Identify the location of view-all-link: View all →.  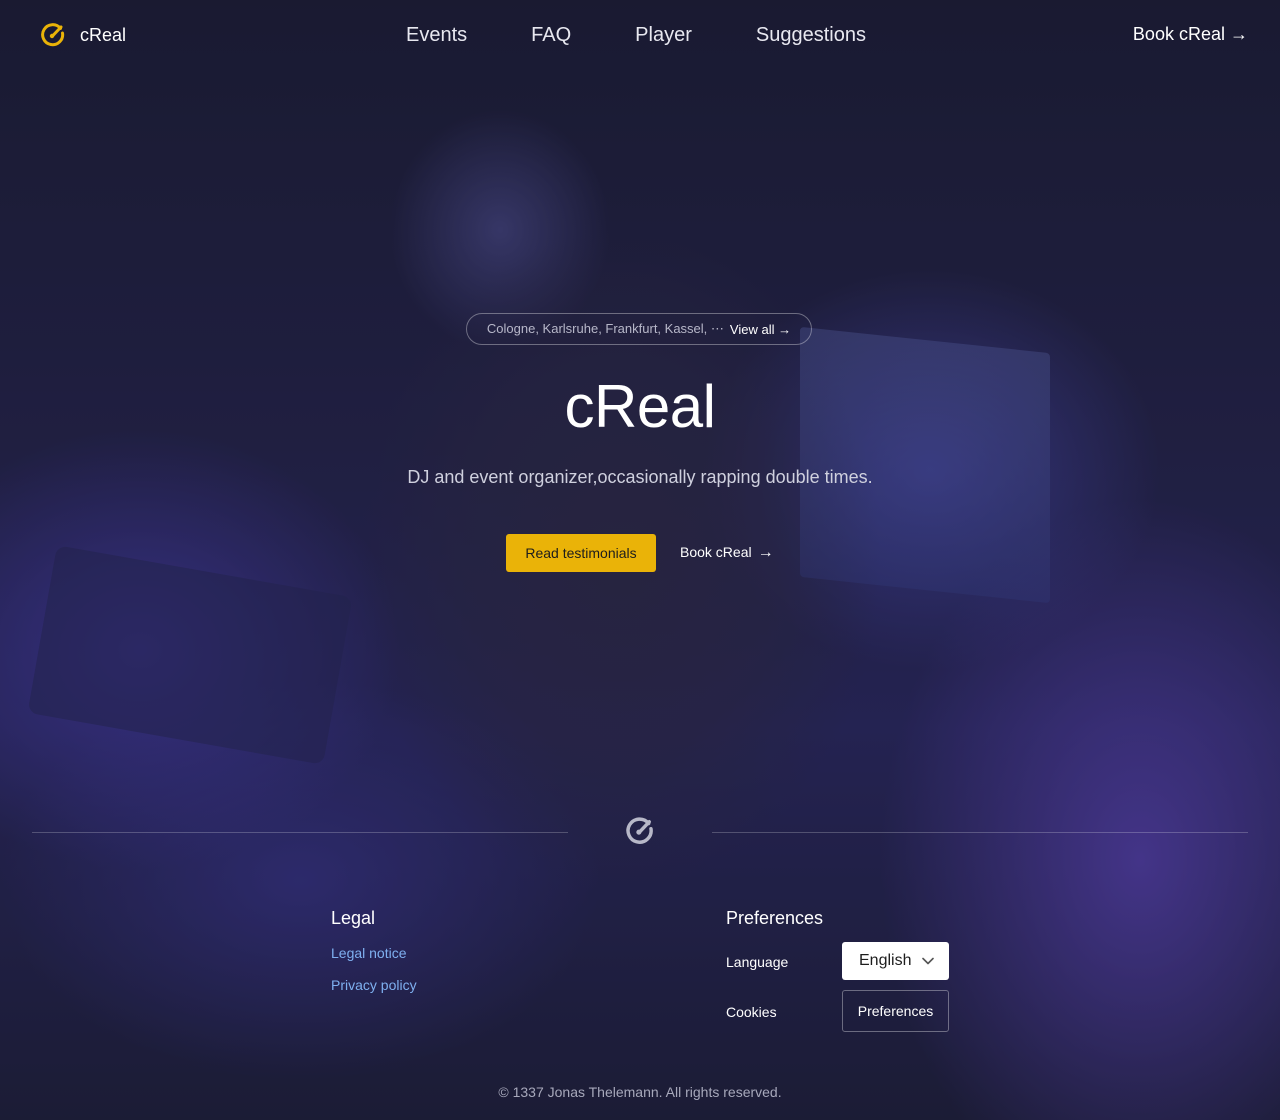
(760, 329).